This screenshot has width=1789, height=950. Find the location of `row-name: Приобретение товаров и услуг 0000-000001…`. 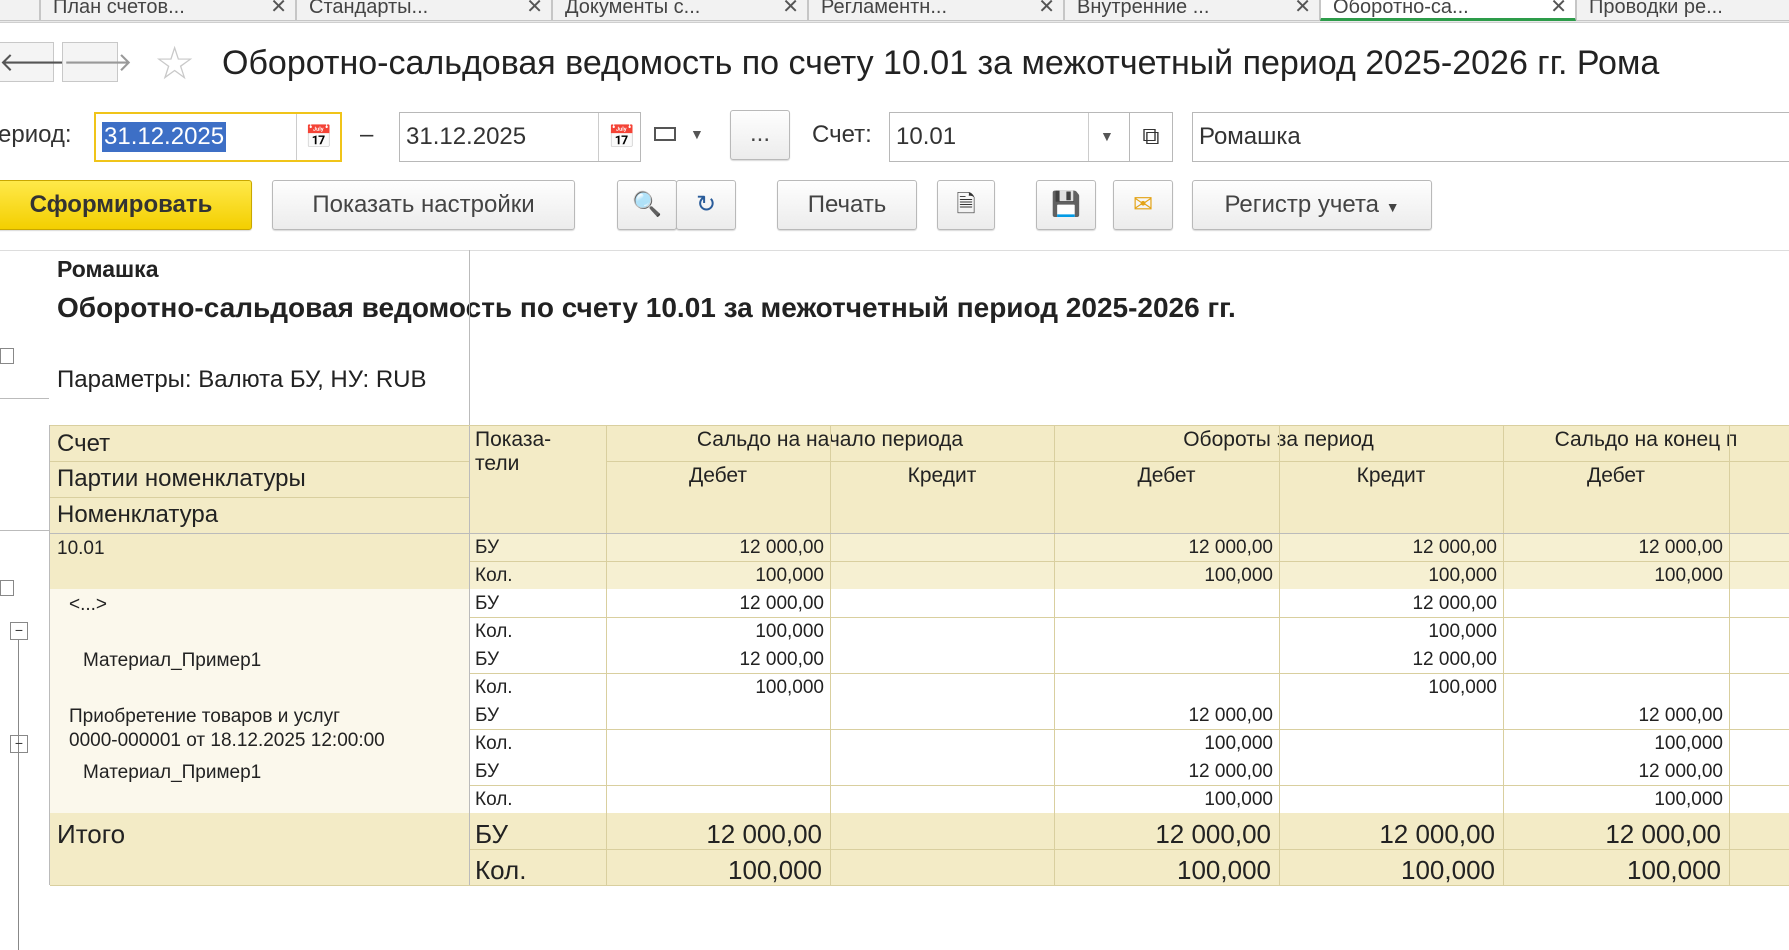

row-name: Приобретение товаров и услуг 0000-000001… is located at coordinates (227, 729).